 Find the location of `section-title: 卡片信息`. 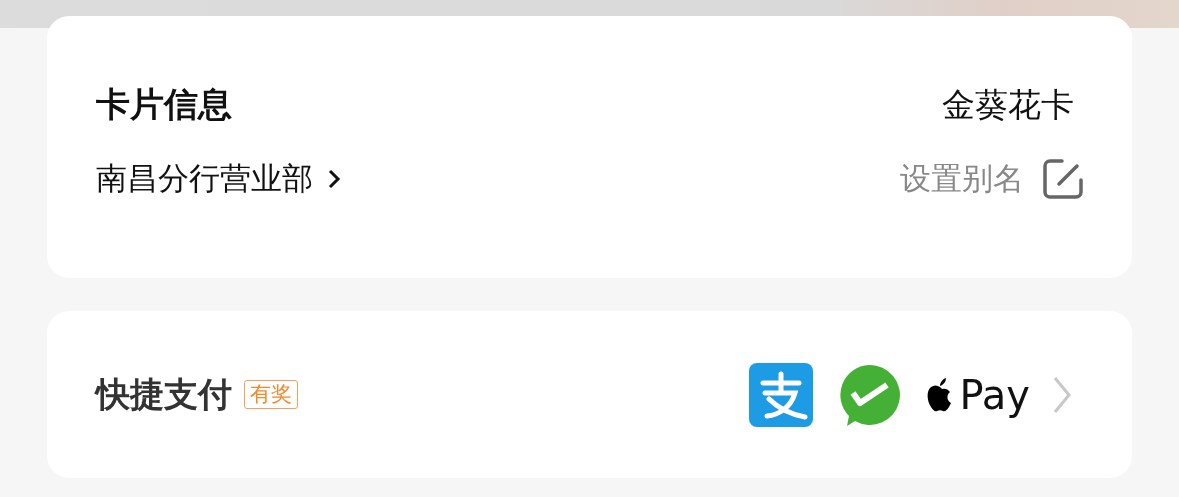

section-title: 卡片信息 is located at coordinates (164, 104).